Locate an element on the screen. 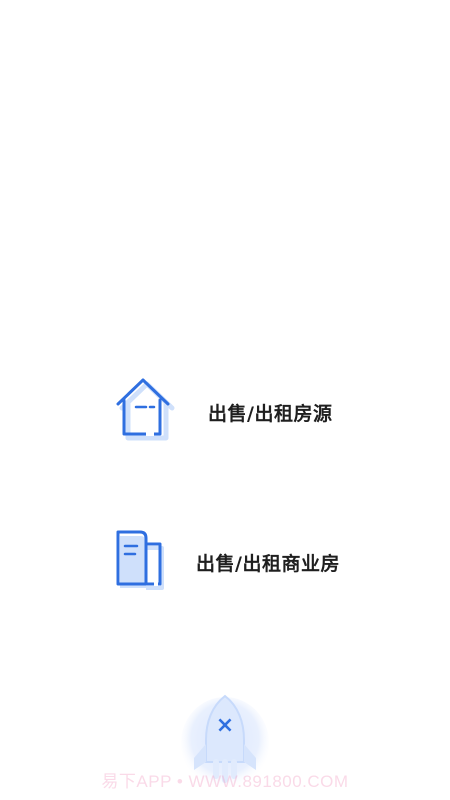  sell-rent-commercial-label: 出售/出租商业房 is located at coordinates (268, 563).